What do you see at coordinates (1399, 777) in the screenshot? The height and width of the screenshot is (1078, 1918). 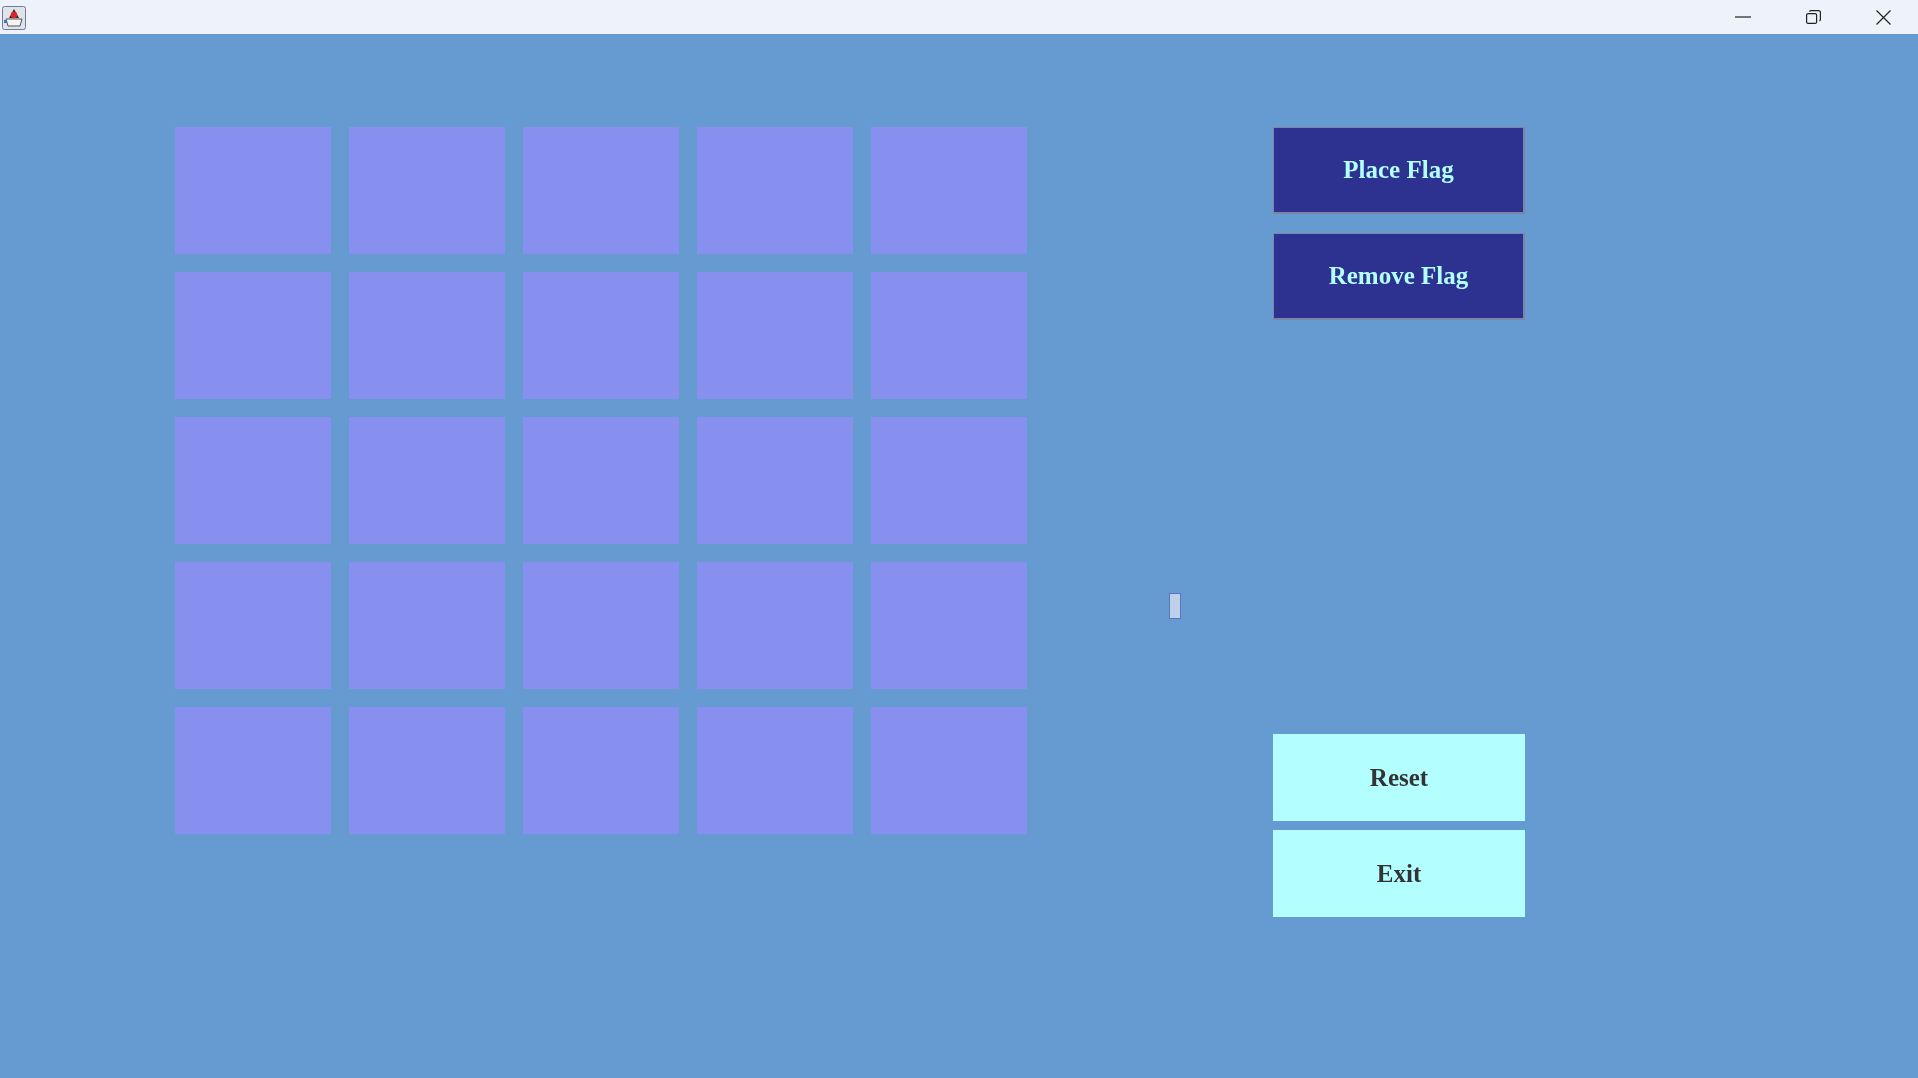 I see `game-button: Reset` at bounding box center [1399, 777].